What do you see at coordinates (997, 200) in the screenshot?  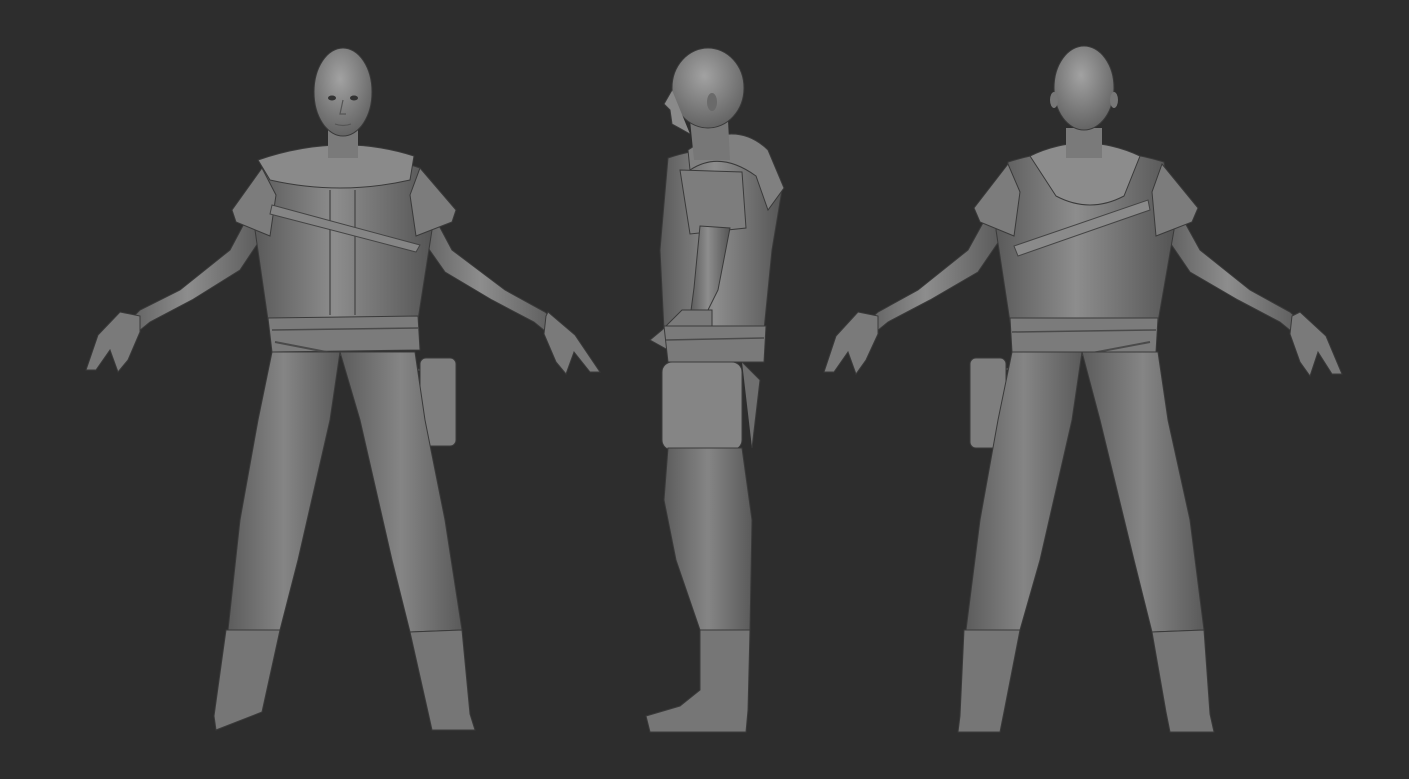 I see `back-left-sleeve` at bounding box center [997, 200].